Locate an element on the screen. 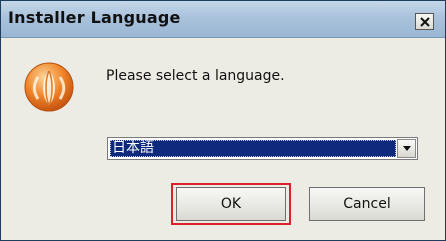 The image size is (446, 241). close-button is located at coordinates (424, 21).